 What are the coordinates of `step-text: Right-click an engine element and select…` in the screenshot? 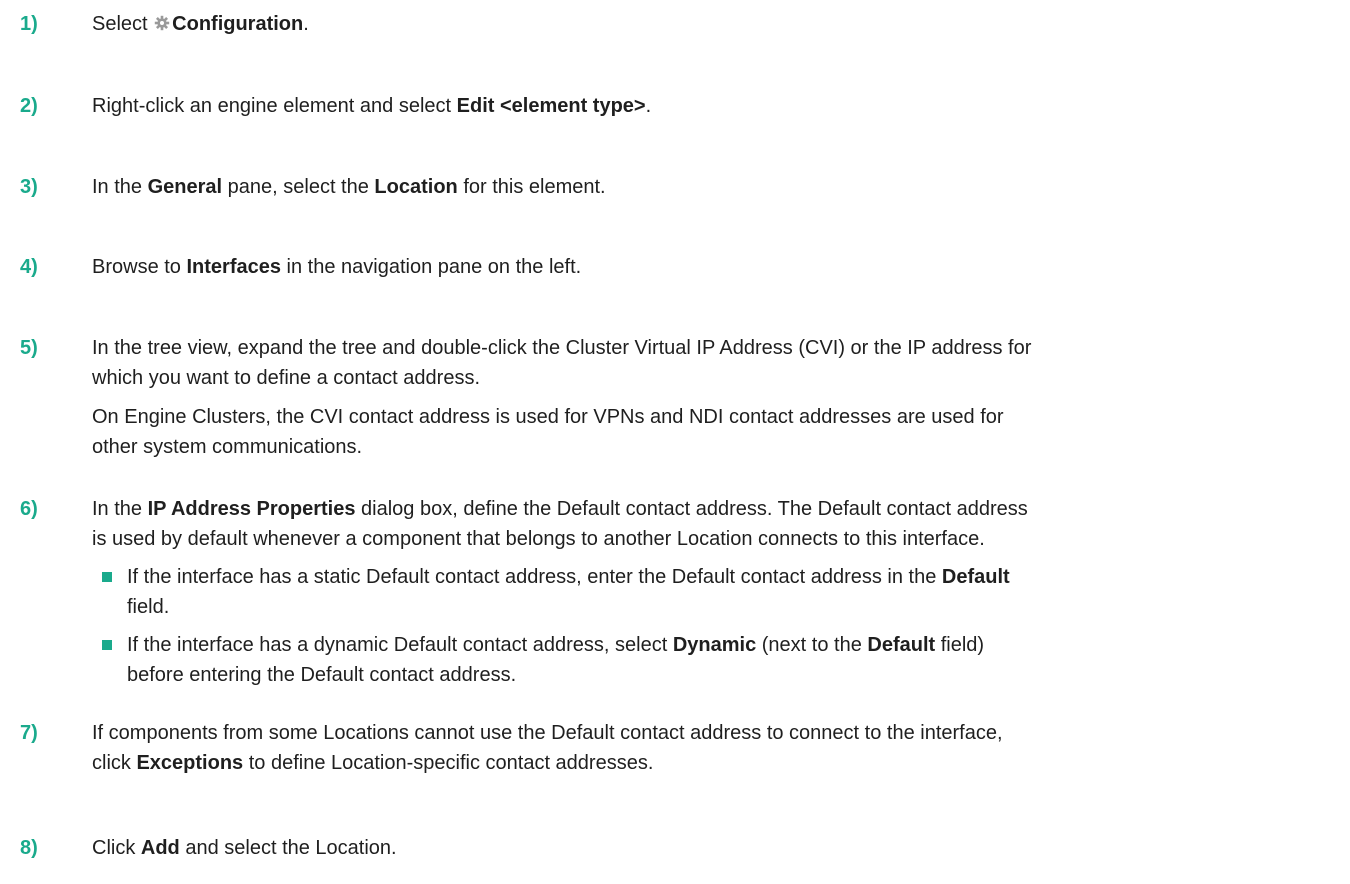 It's located at (372, 106).